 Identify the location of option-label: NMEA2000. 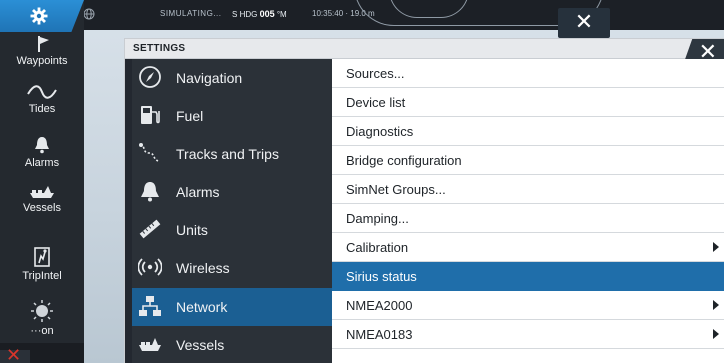
(379, 305).